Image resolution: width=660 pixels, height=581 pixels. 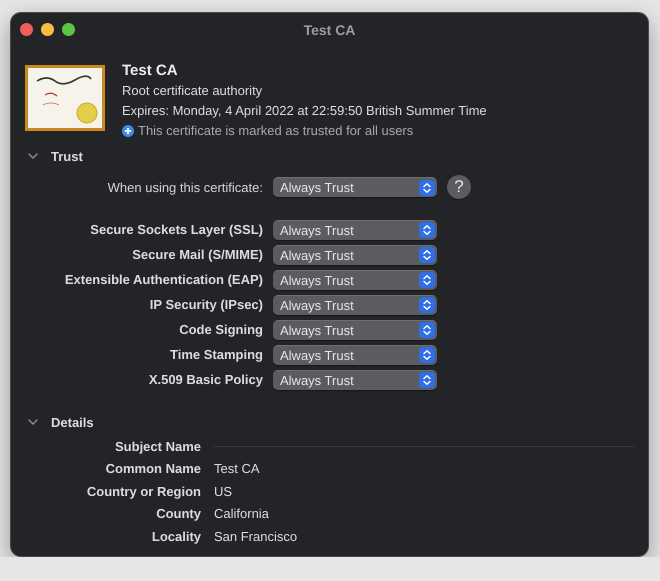 What do you see at coordinates (256, 536) in the screenshot?
I see `detail-value: San Francisco` at bounding box center [256, 536].